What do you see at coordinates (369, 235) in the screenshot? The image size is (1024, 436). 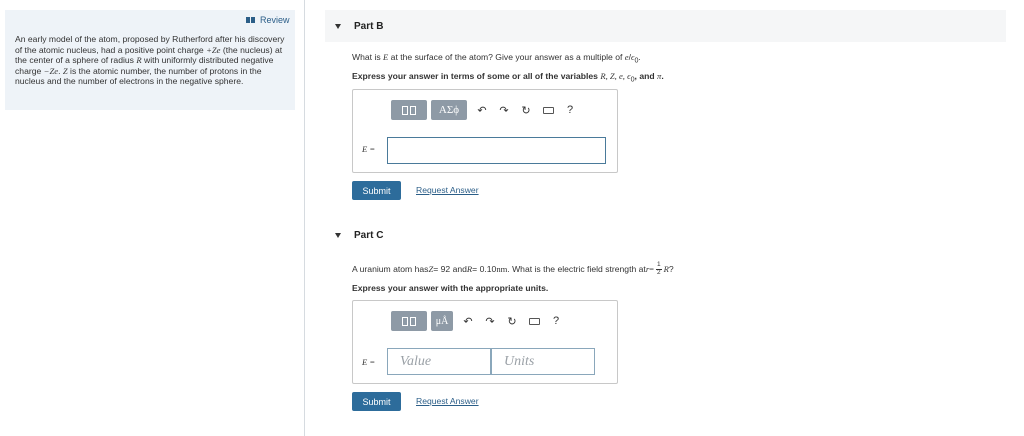 I see `part-c-title: Part C` at bounding box center [369, 235].